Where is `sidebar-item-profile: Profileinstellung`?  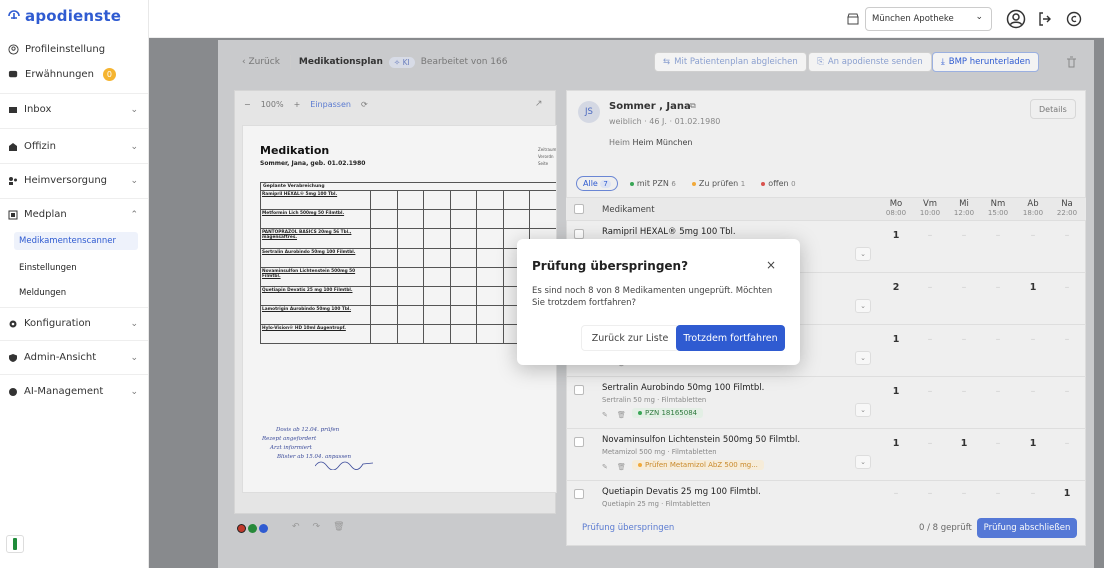 sidebar-item-profile: Profileinstellung is located at coordinates (73, 49).